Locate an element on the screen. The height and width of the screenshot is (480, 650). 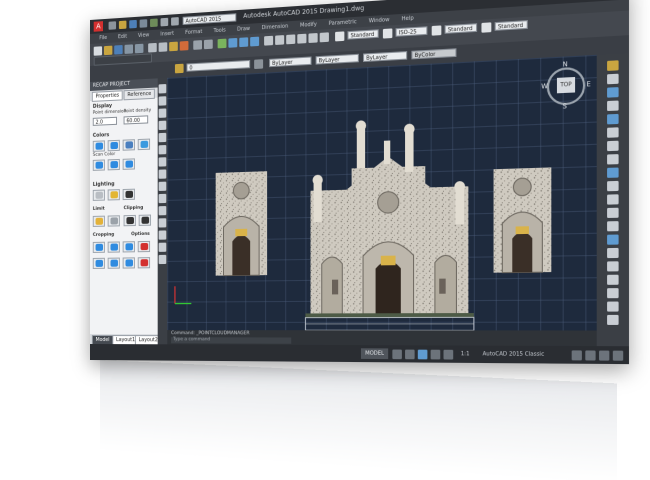
polyline-tool-icon is located at coordinates (163, 101).